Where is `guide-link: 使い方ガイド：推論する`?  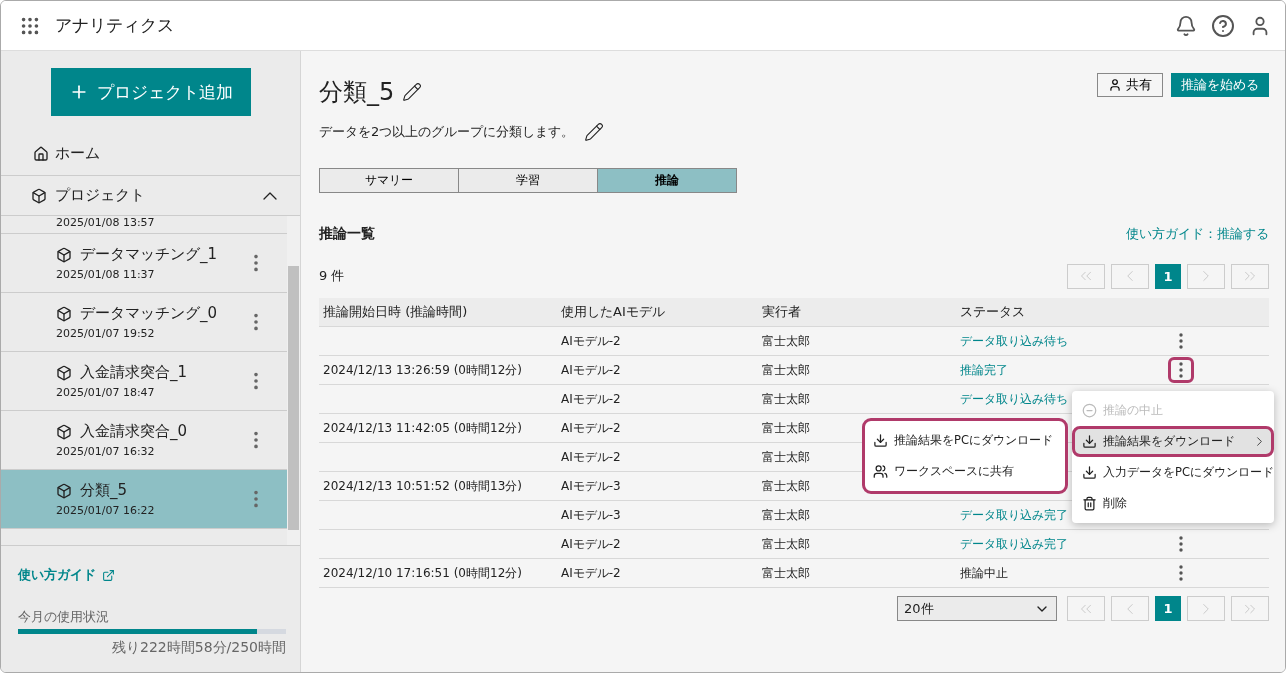
guide-link: 使い方ガイド：推論する is located at coordinates (1197, 234).